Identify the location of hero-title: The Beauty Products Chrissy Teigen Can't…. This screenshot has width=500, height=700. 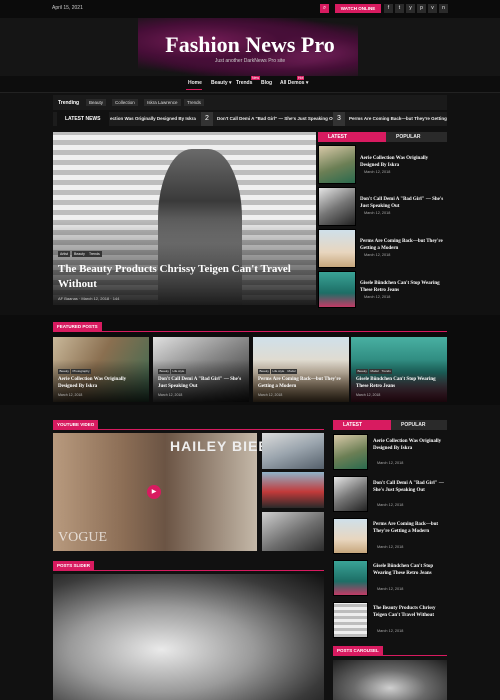
(183, 277).